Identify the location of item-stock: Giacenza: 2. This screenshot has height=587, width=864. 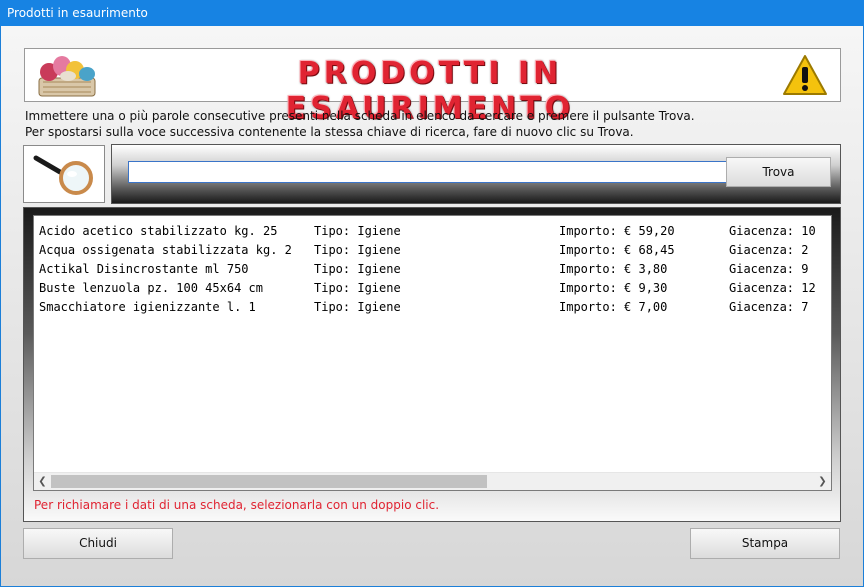
(769, 250).